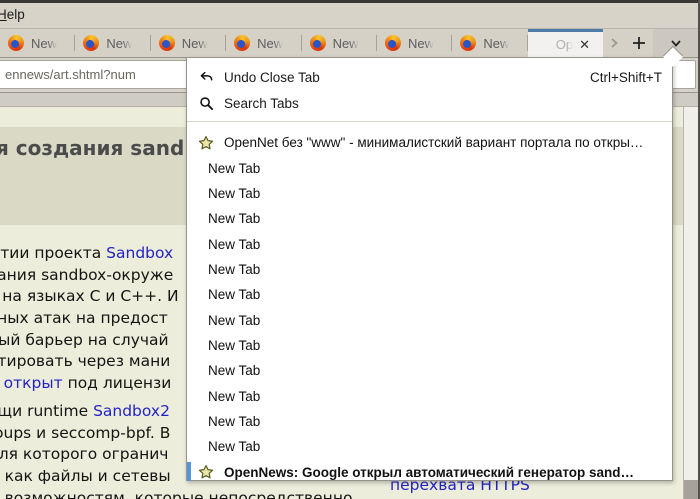  What do you see at coordinates (85, 361) in the screenshot?
I see `article-text: атировать через мани` at bounding box center [85, 361].